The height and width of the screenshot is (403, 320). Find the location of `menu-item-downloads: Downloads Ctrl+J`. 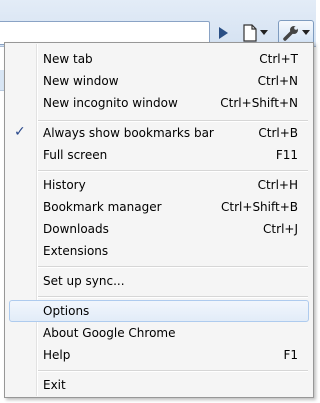

menu-item-downloads: Downloads Ctrl+J is located at coordinates (159, 229).